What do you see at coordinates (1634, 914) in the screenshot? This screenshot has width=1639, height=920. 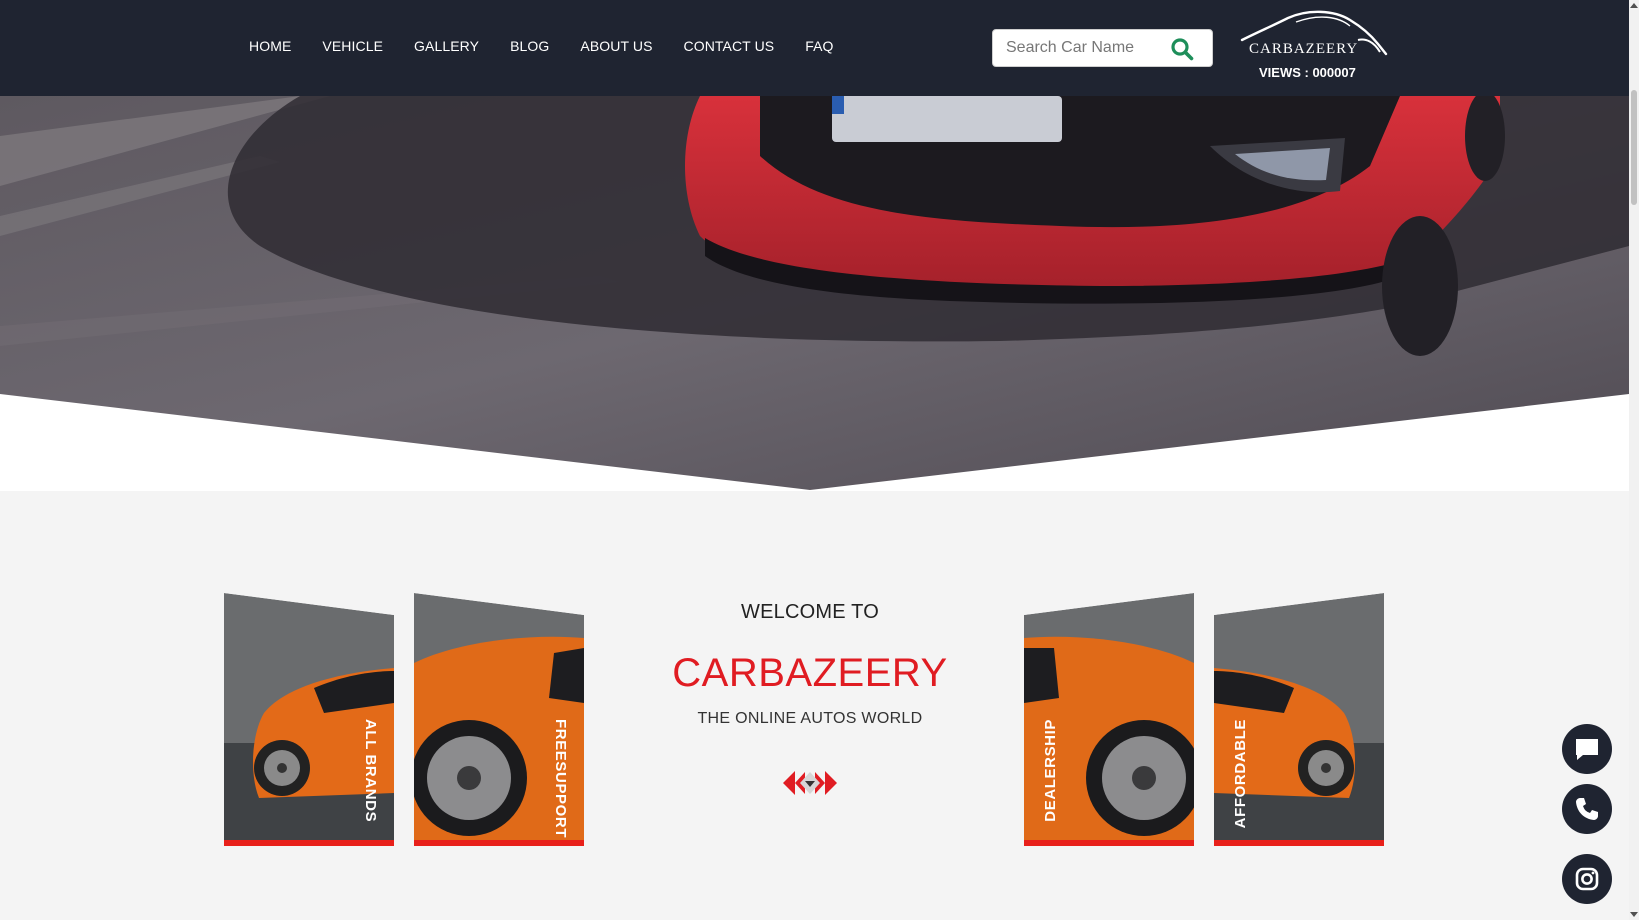 I see `scroll-down-arrow-icon` at bounding box center [1634, 914].